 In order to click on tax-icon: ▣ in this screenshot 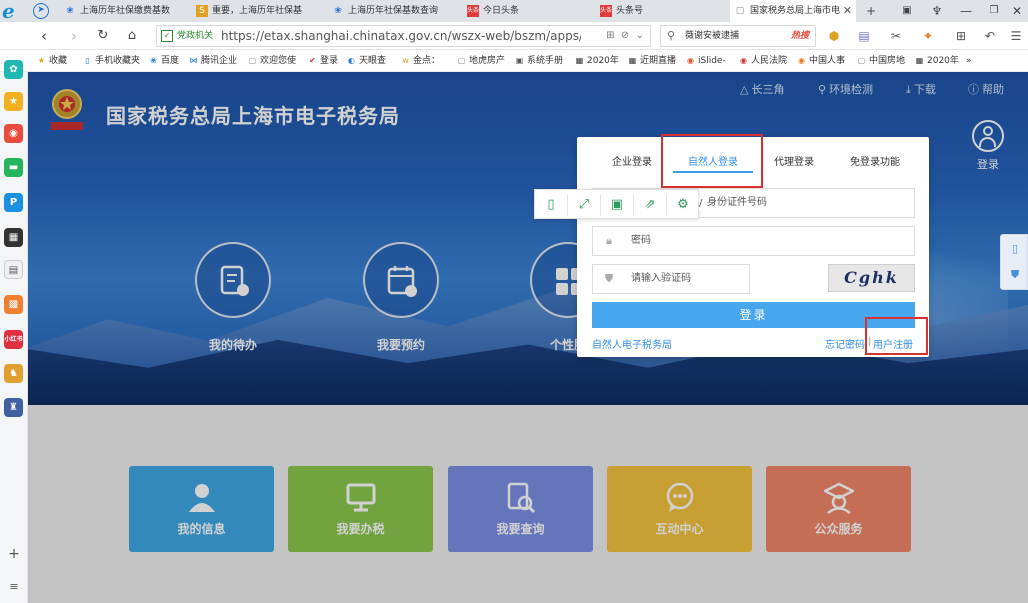, I will do `click(519, 60)`.